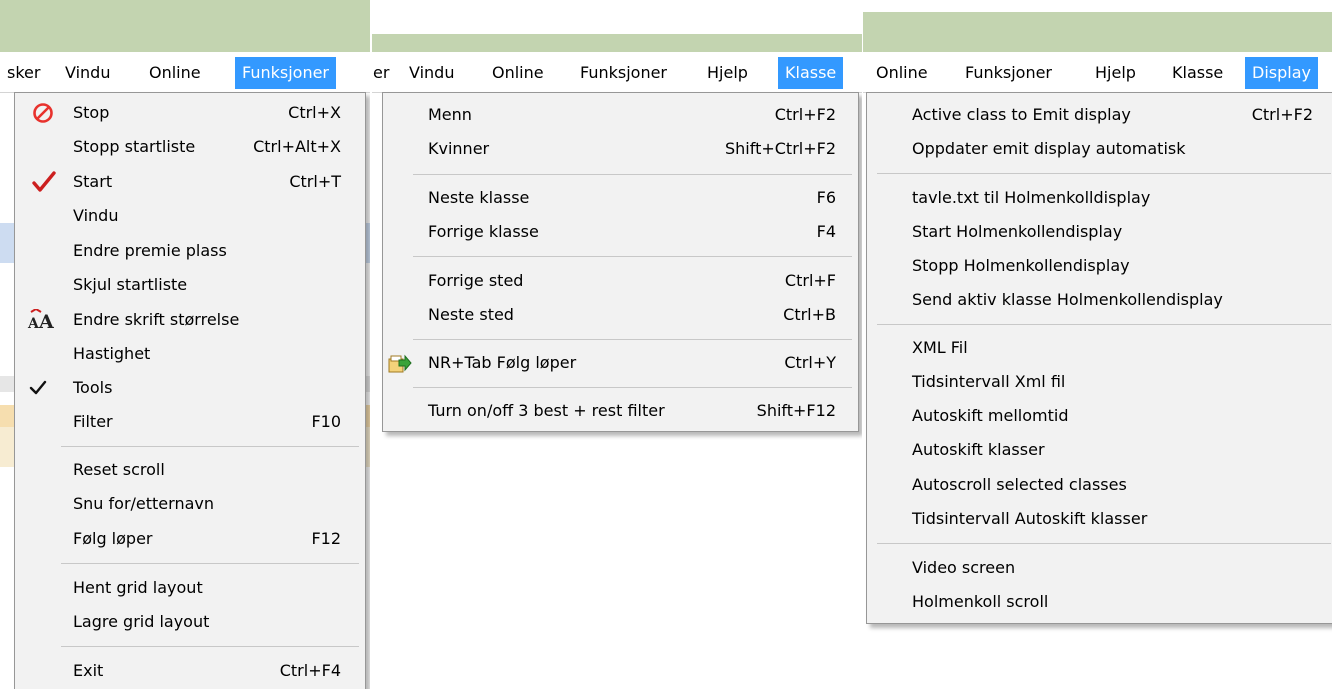 The height and width of the screenshot is (689, 1332). I want to click on menu-item-label: Start Holmenkollendisplay, so click(1017, 231).